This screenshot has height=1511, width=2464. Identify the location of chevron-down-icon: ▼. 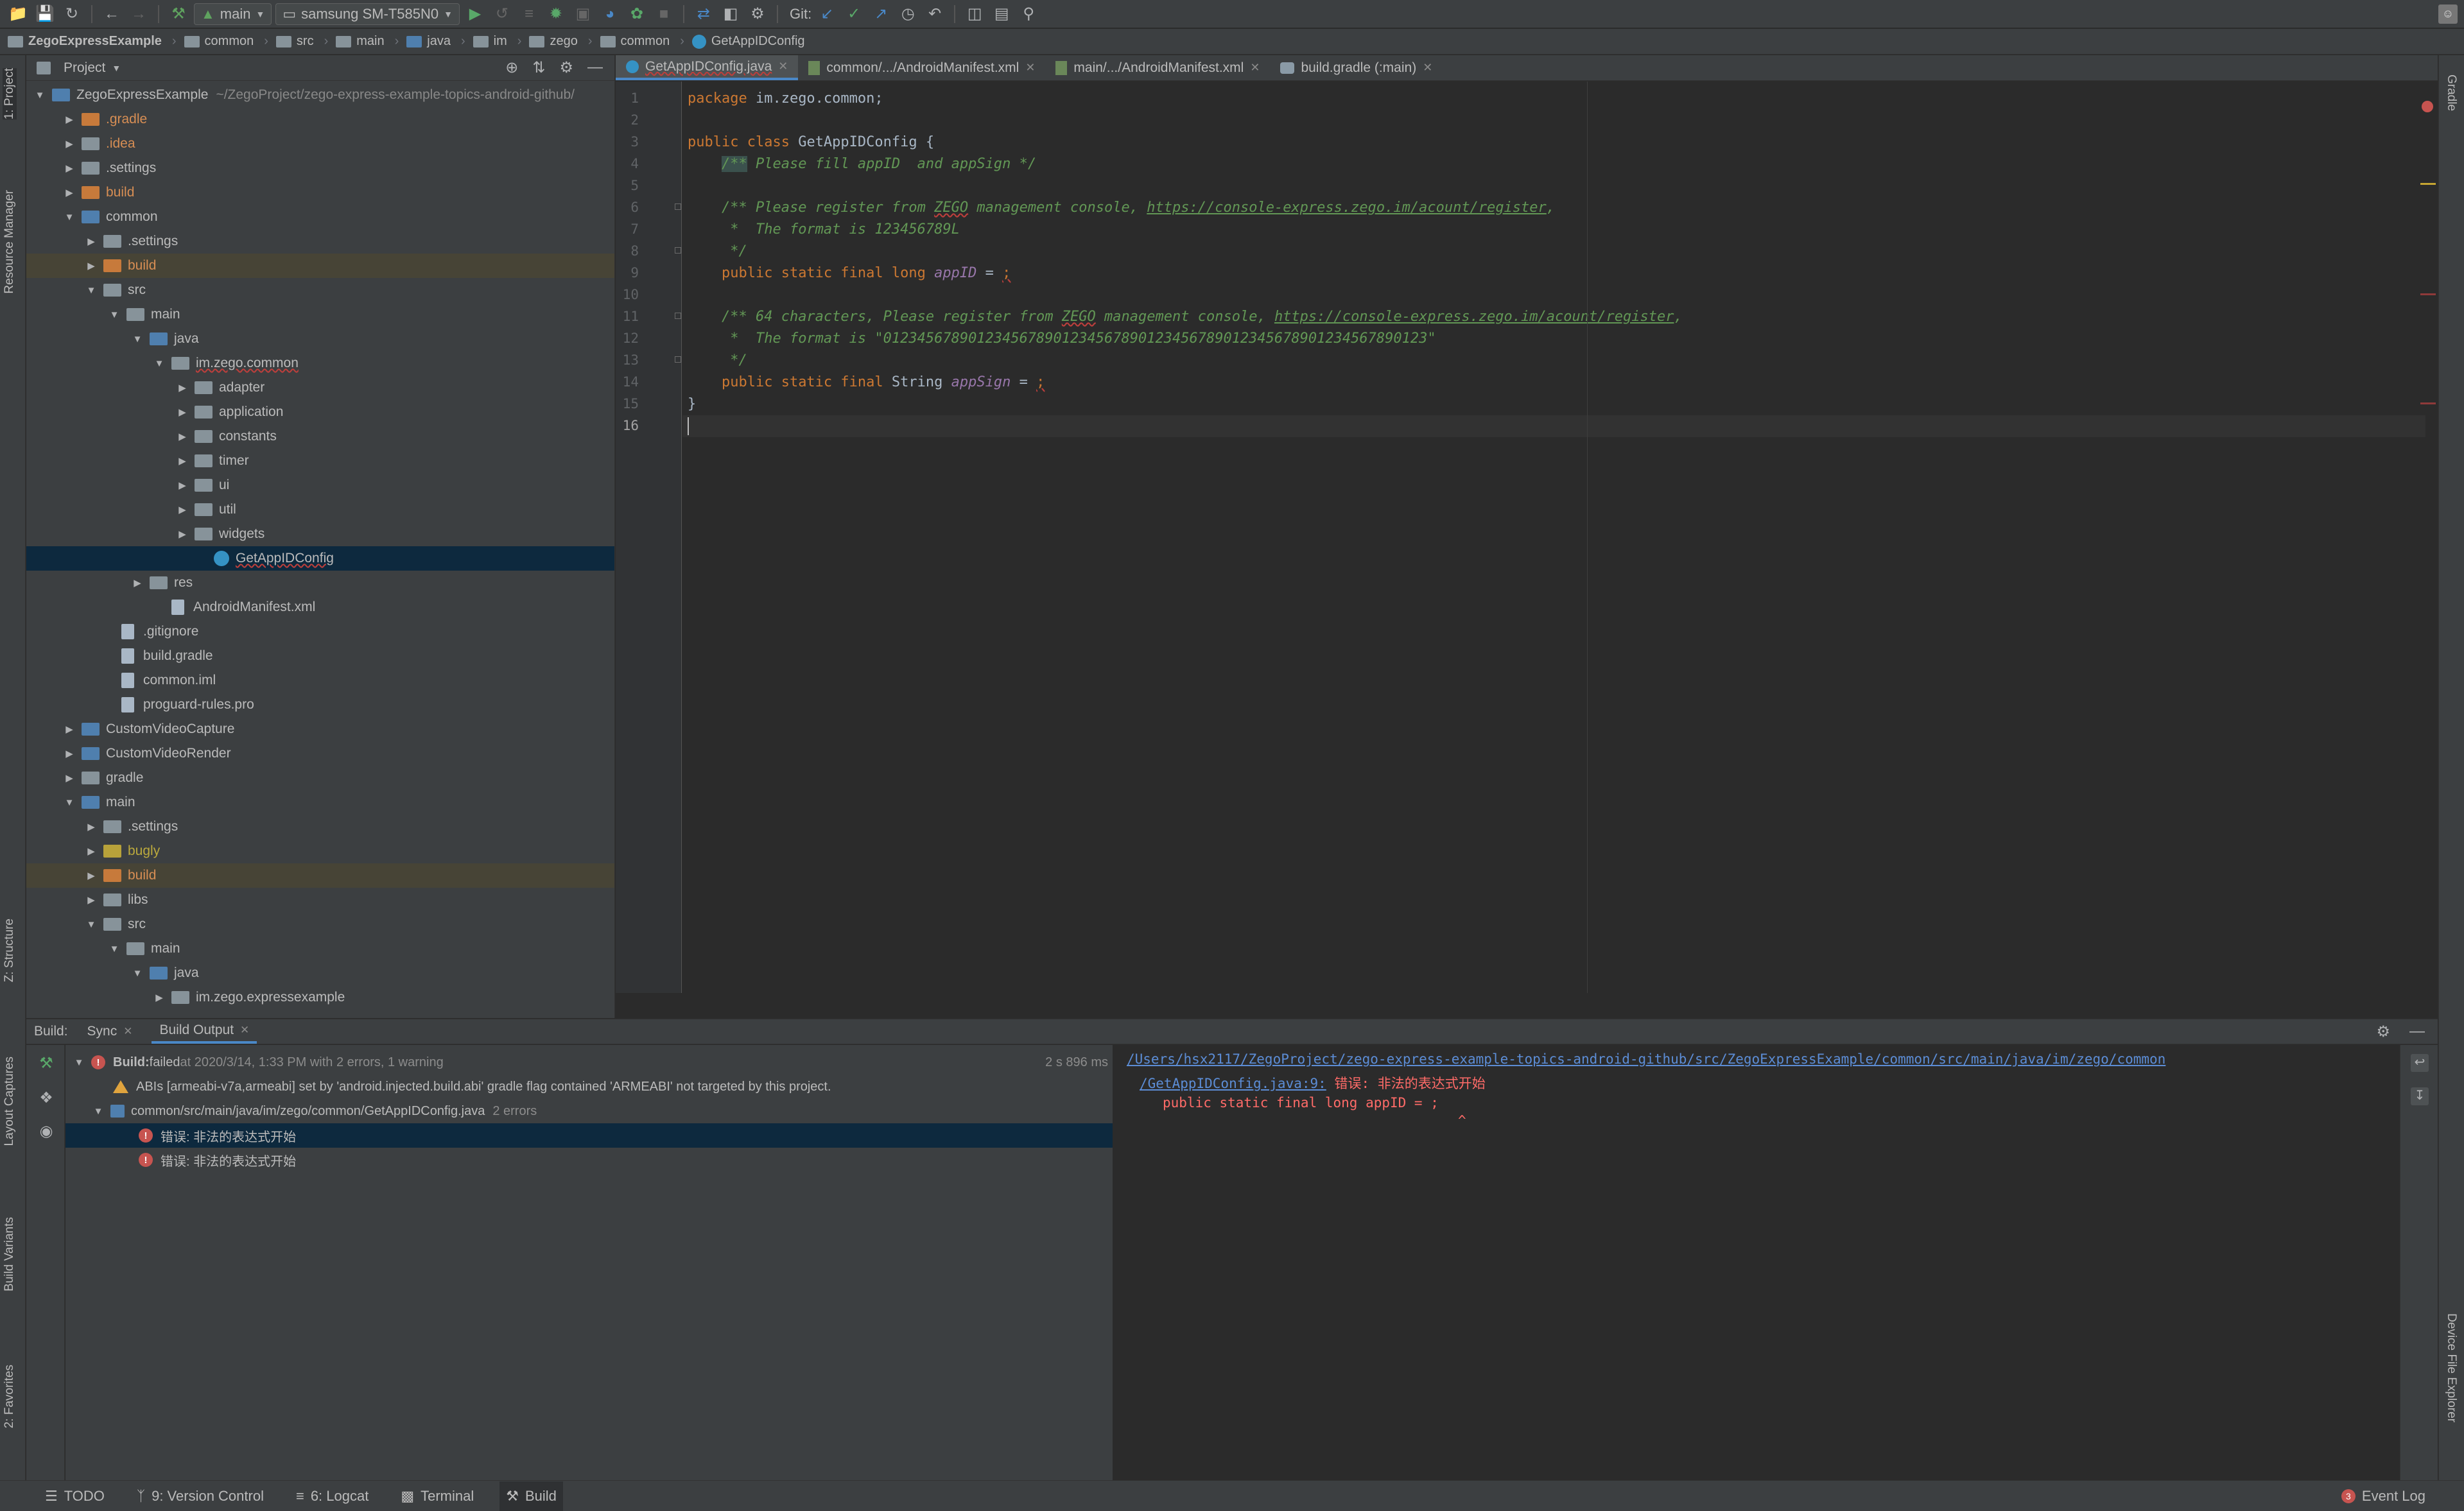
(116, 68).